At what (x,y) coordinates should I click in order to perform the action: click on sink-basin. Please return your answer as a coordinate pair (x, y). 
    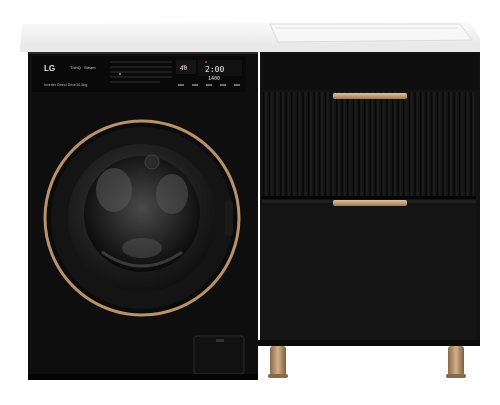
    Looking at the image, I should click on (371, 33).